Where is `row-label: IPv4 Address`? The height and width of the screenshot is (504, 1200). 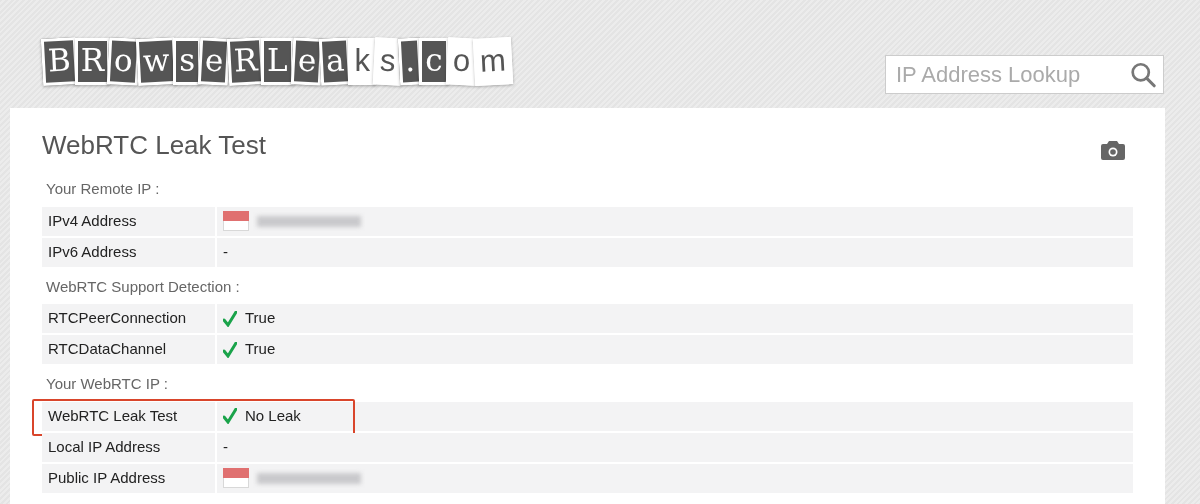 row-label: IPv4 Address is located at coordinates (92, 220).